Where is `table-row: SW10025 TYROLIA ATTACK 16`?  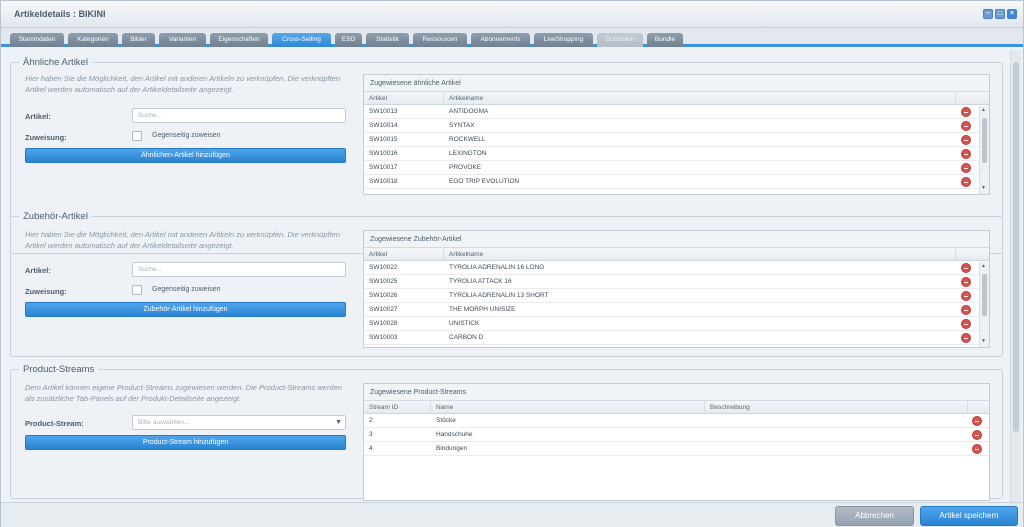
table-row: SW10025 TYROLIA ATTACK 16 is located at coordinates (676, 282).